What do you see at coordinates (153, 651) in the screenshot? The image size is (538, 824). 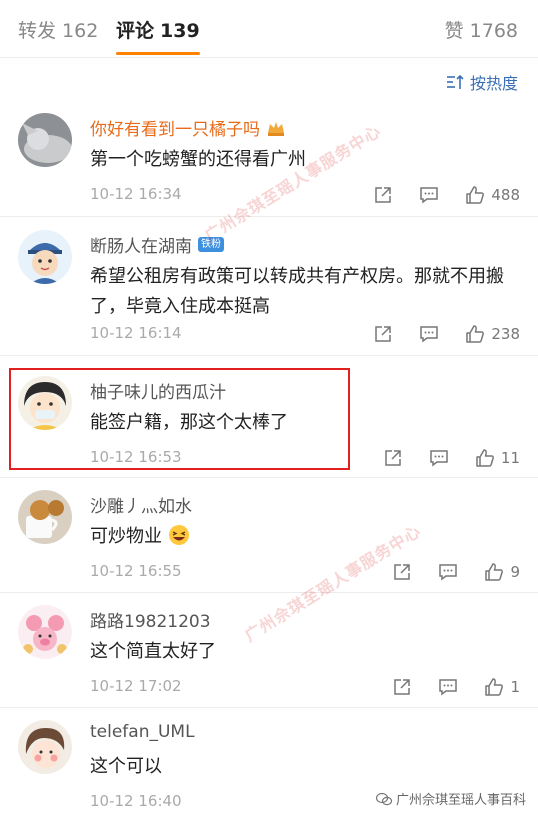 I see `comment-text: 这个简直太好了` at bounding box center [153, 651].